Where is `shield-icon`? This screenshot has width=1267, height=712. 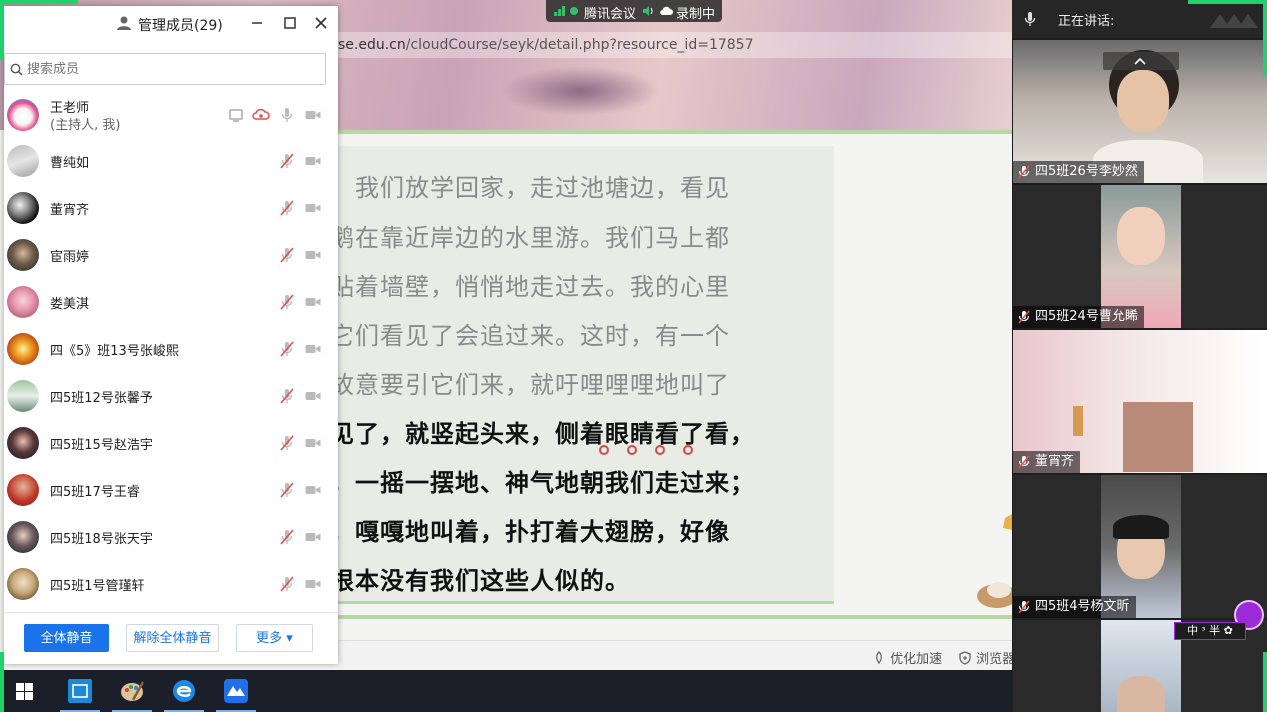
shield-icon is located at coordinates (965, 658).